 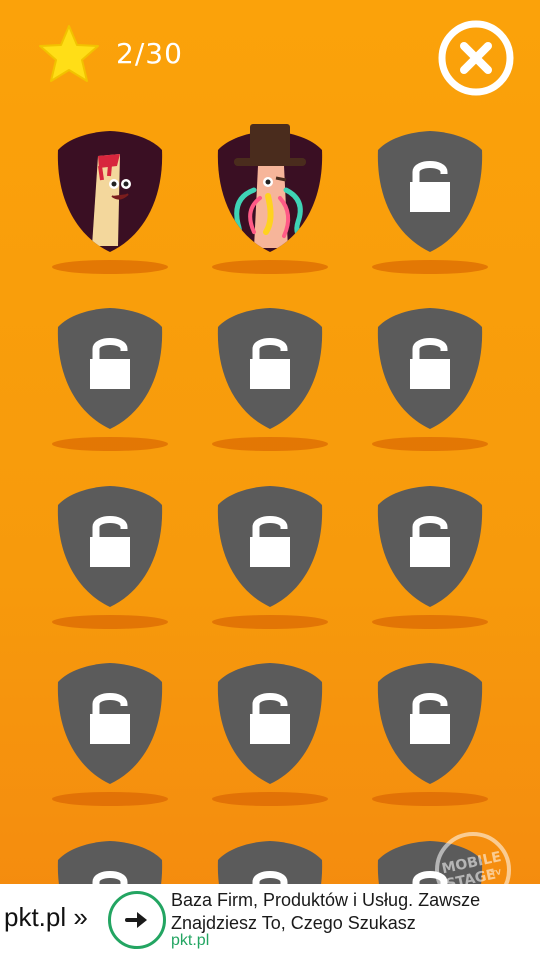 I want to click on ad-open-button, so click(x=137, y=920).